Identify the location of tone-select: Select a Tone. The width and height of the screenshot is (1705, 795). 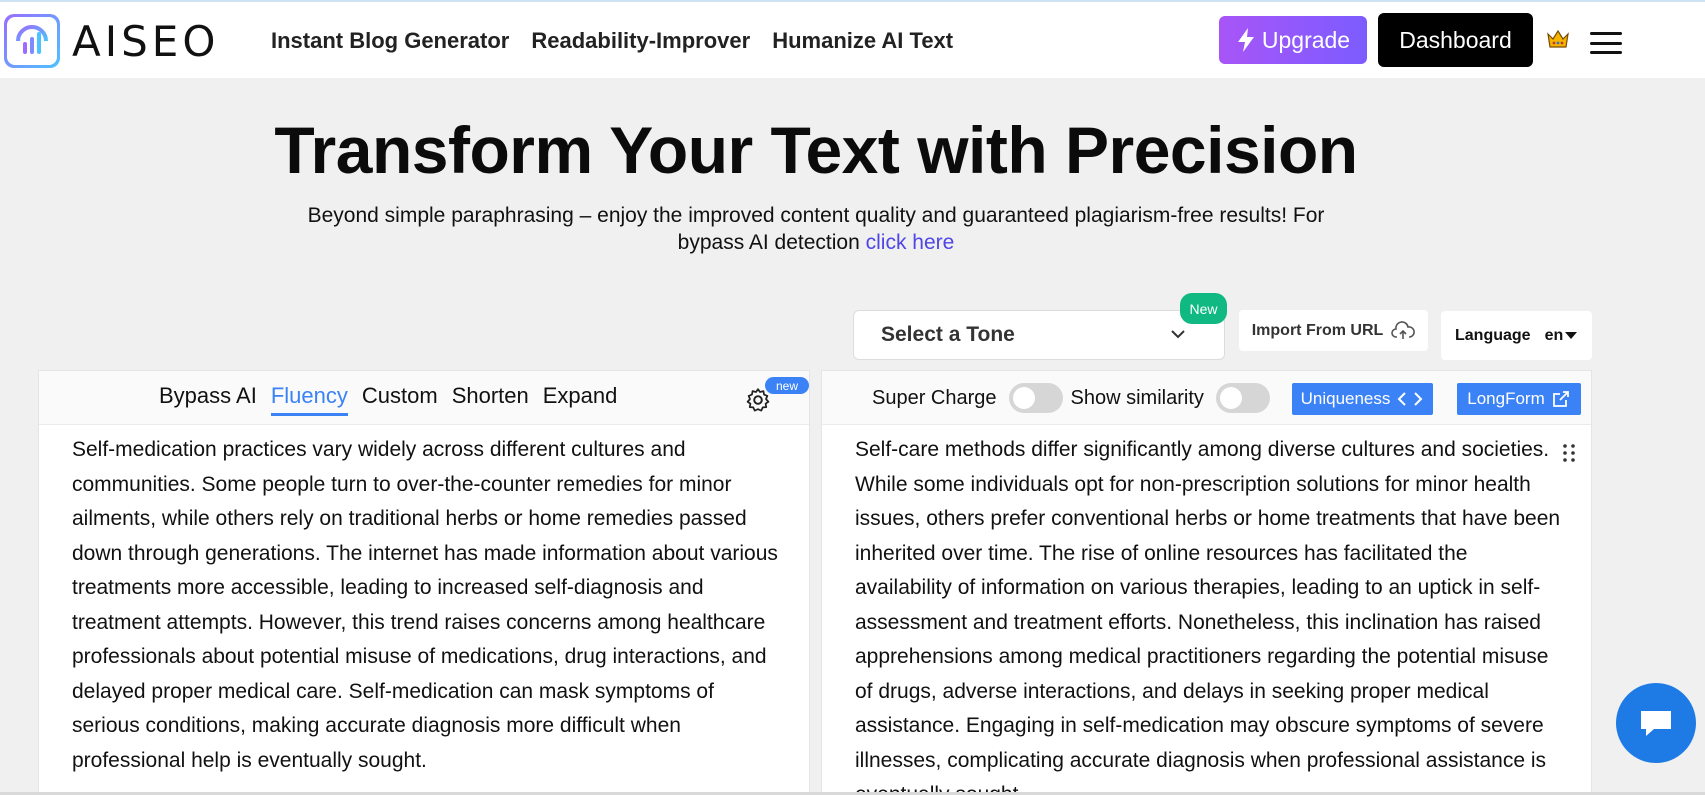
(1039, 335).